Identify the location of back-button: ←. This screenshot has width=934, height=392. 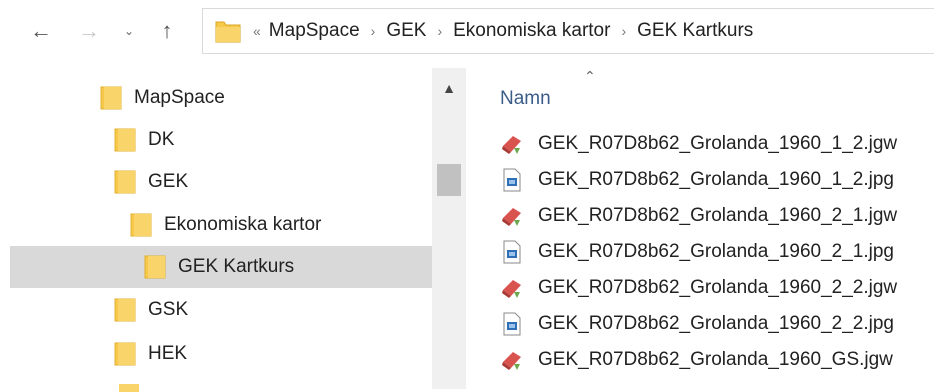
(41, 31).